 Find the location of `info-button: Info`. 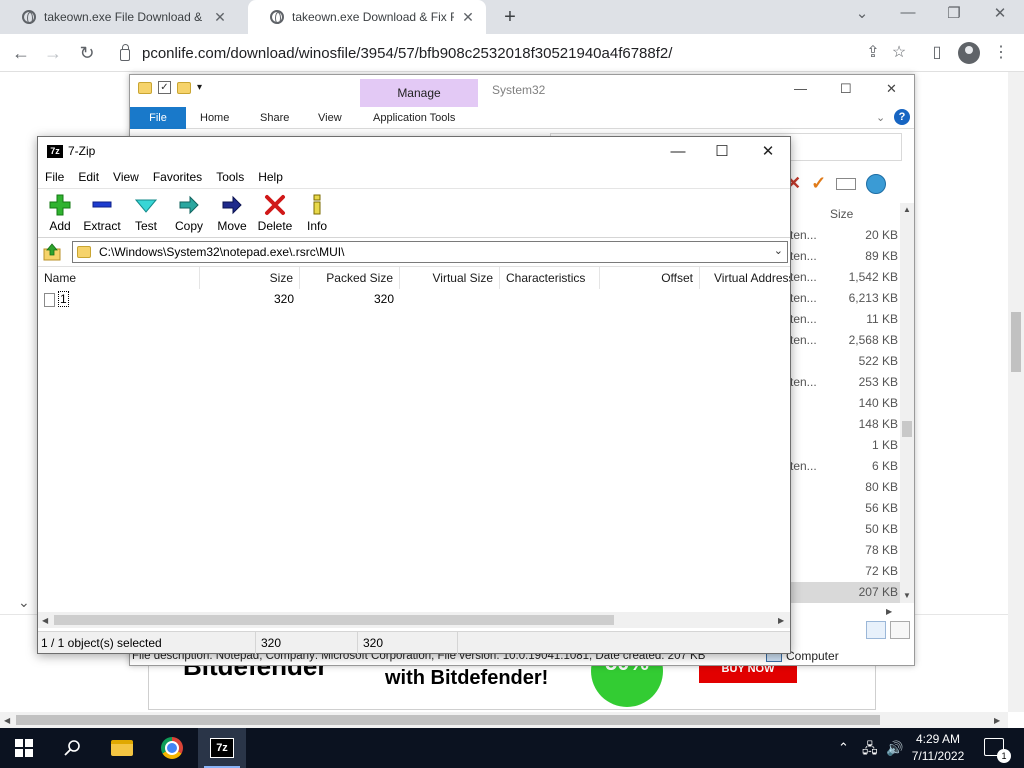

info-button: Info is located at coordinates (317, 214).